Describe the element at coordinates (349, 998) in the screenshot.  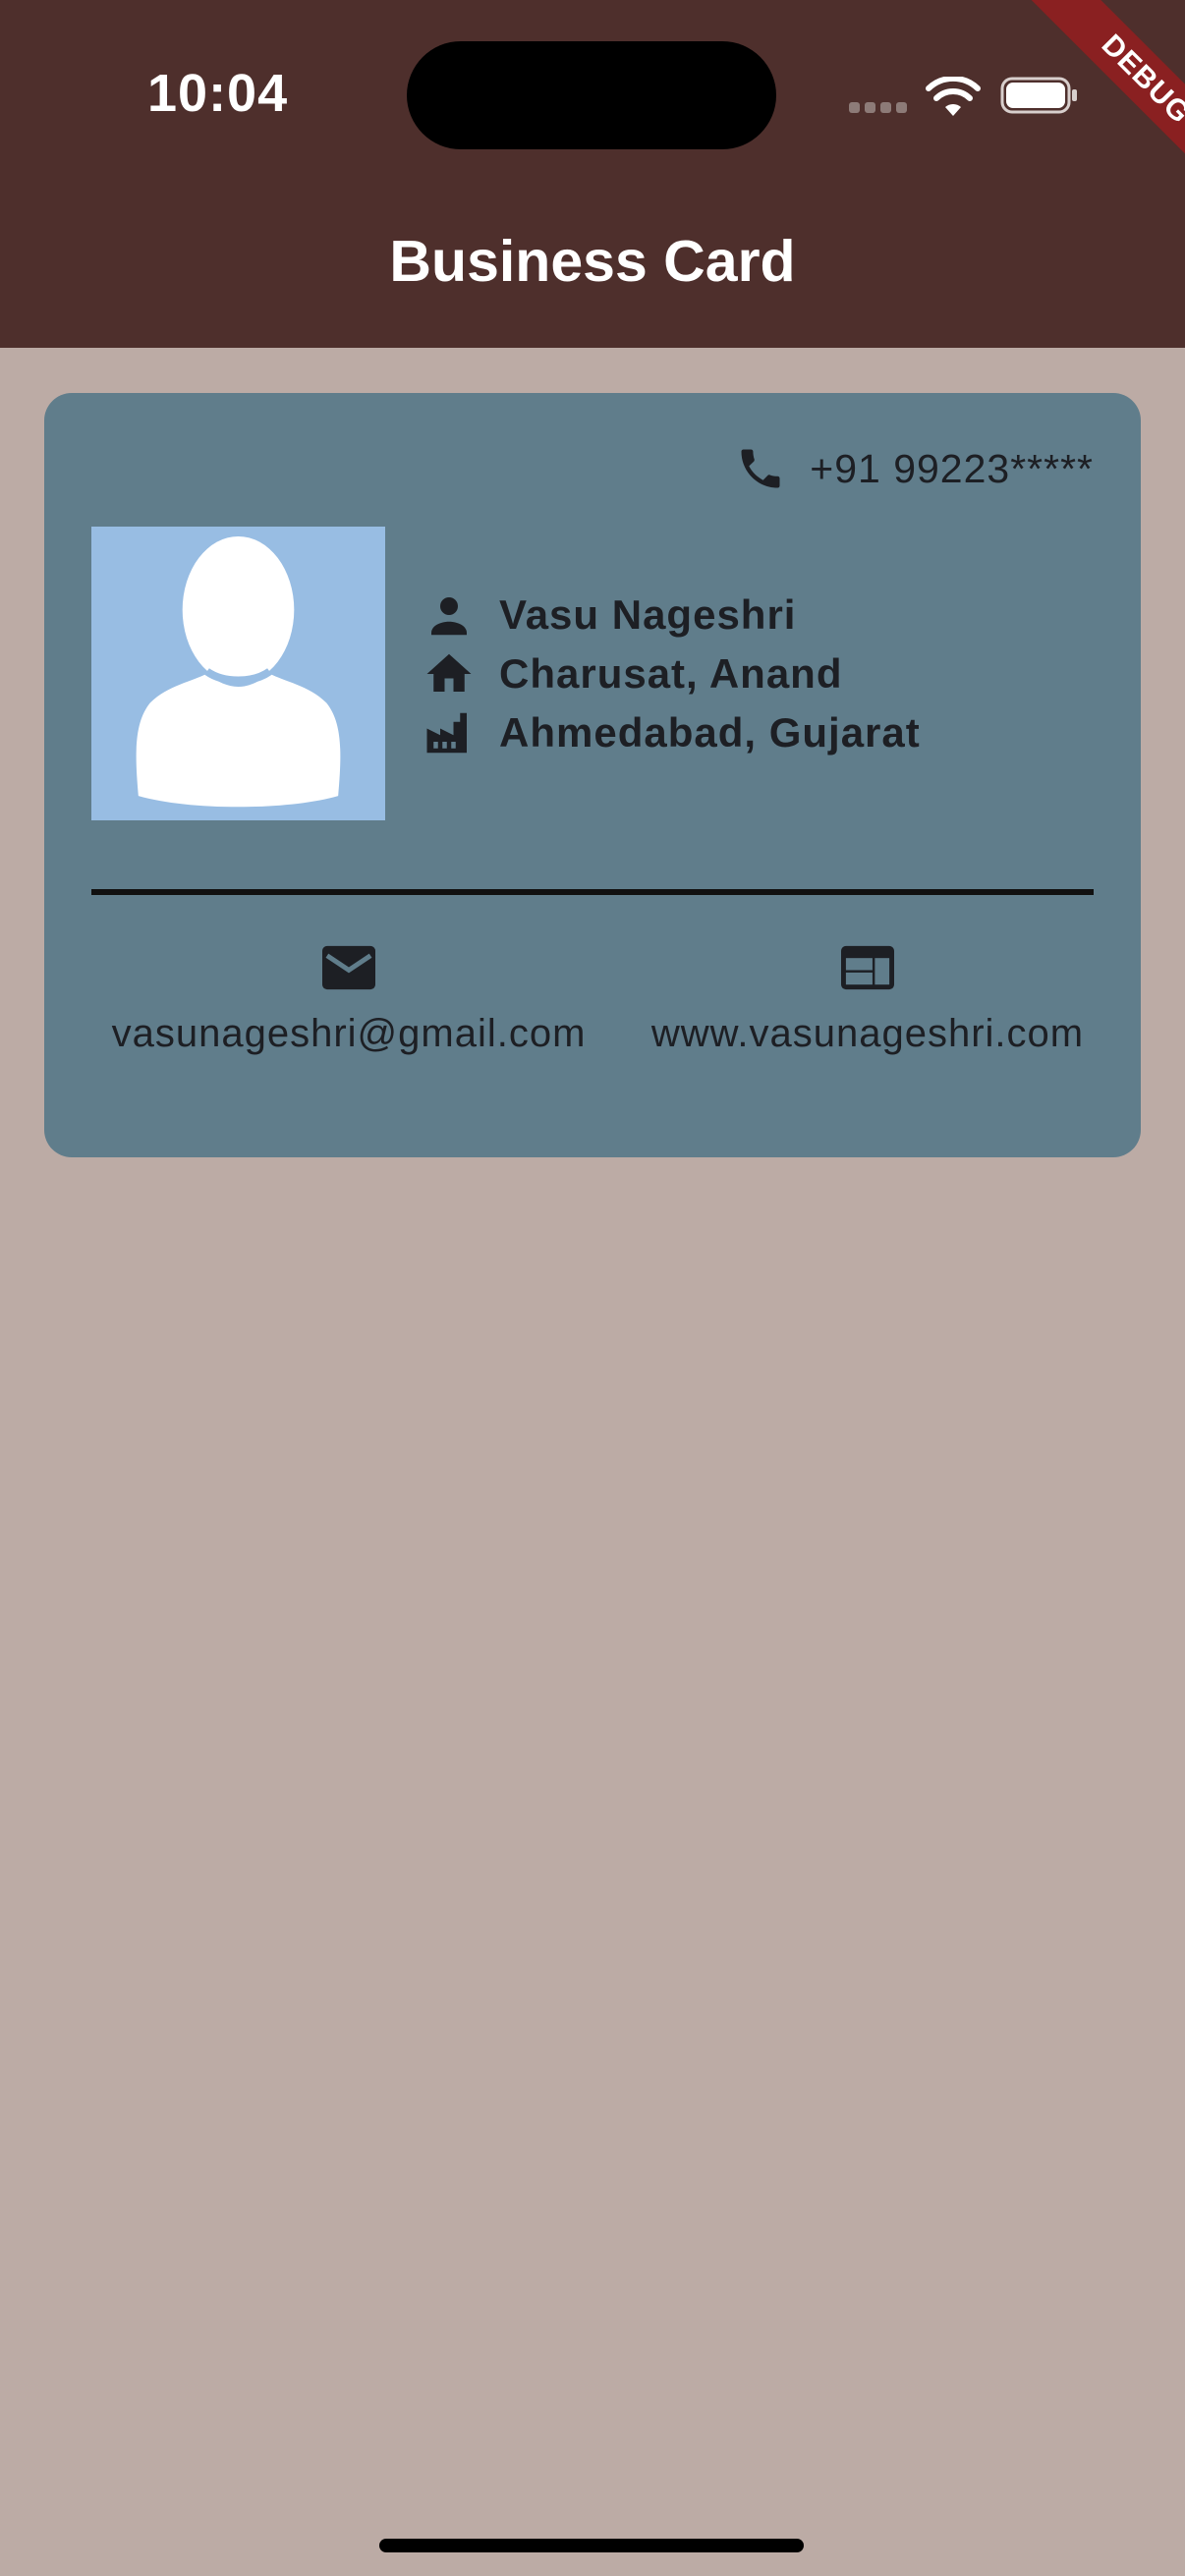
I see `email-section: vasunageshri@gmail.com` at that location.